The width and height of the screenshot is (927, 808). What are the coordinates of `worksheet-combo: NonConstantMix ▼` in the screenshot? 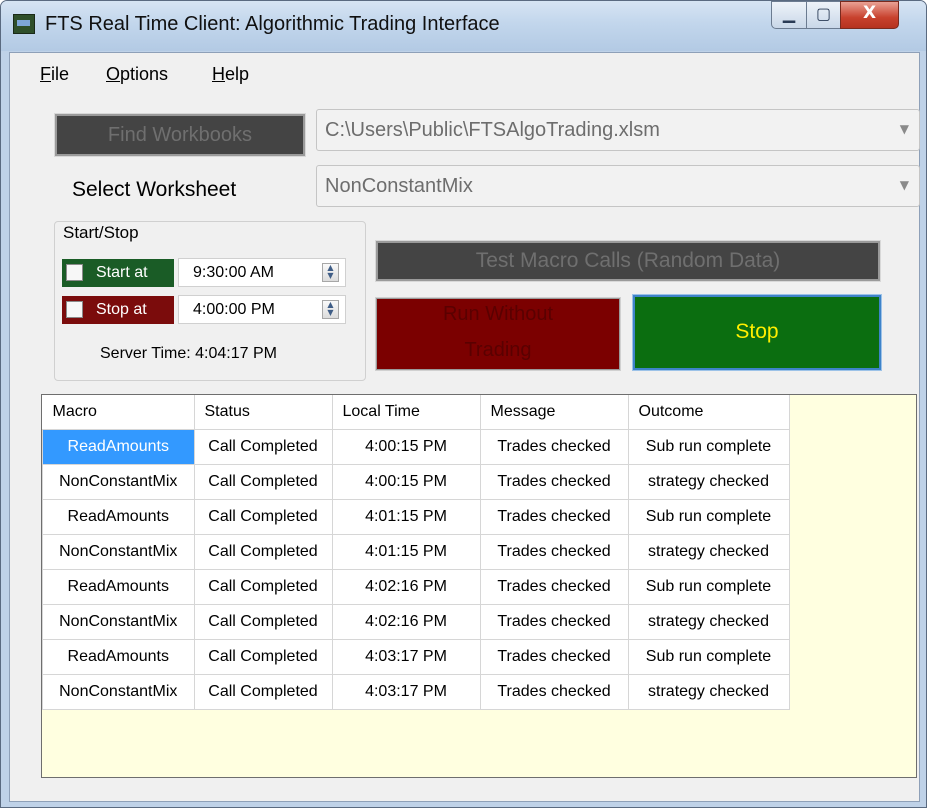 It's located at (618, 186).